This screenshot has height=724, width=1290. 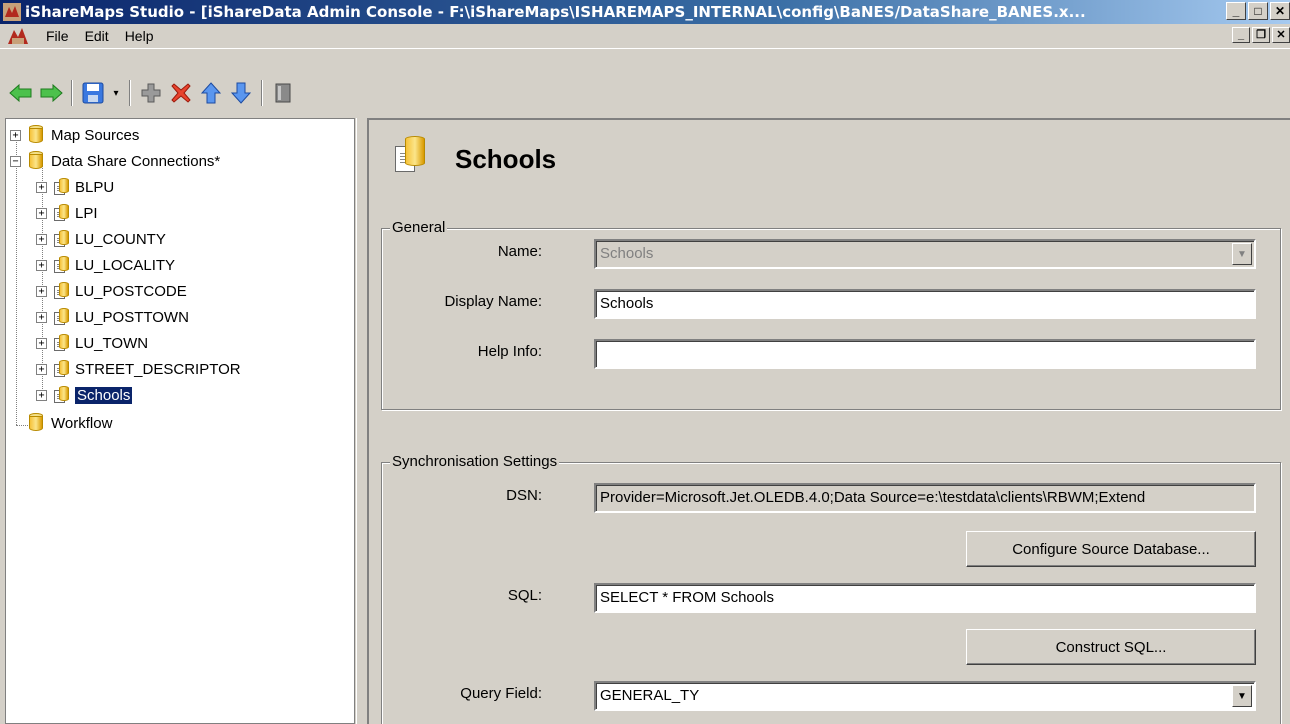 I want to click on general-legend: General, so click(x=419, y=227).